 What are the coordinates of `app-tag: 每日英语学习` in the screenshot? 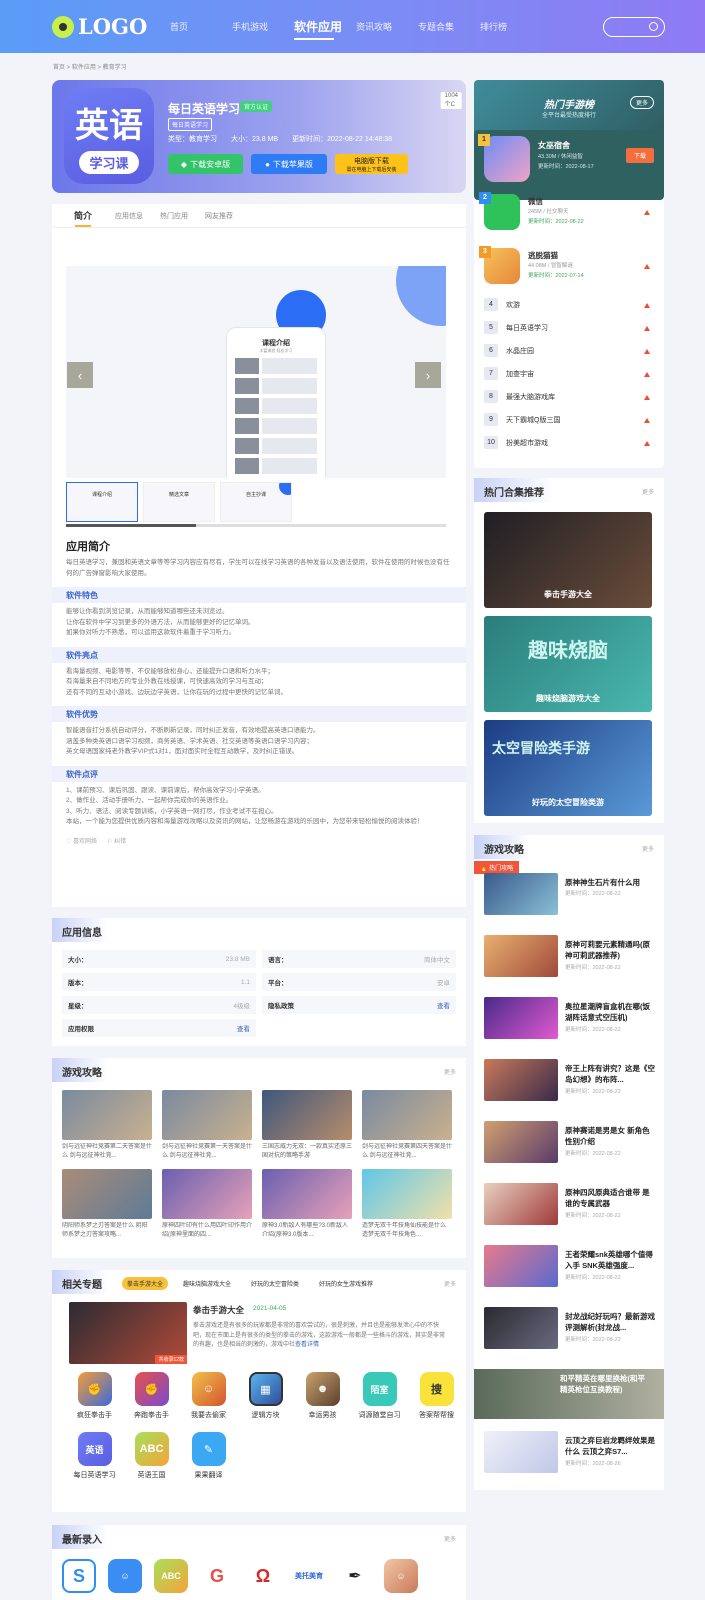 It's located at (190, 124).